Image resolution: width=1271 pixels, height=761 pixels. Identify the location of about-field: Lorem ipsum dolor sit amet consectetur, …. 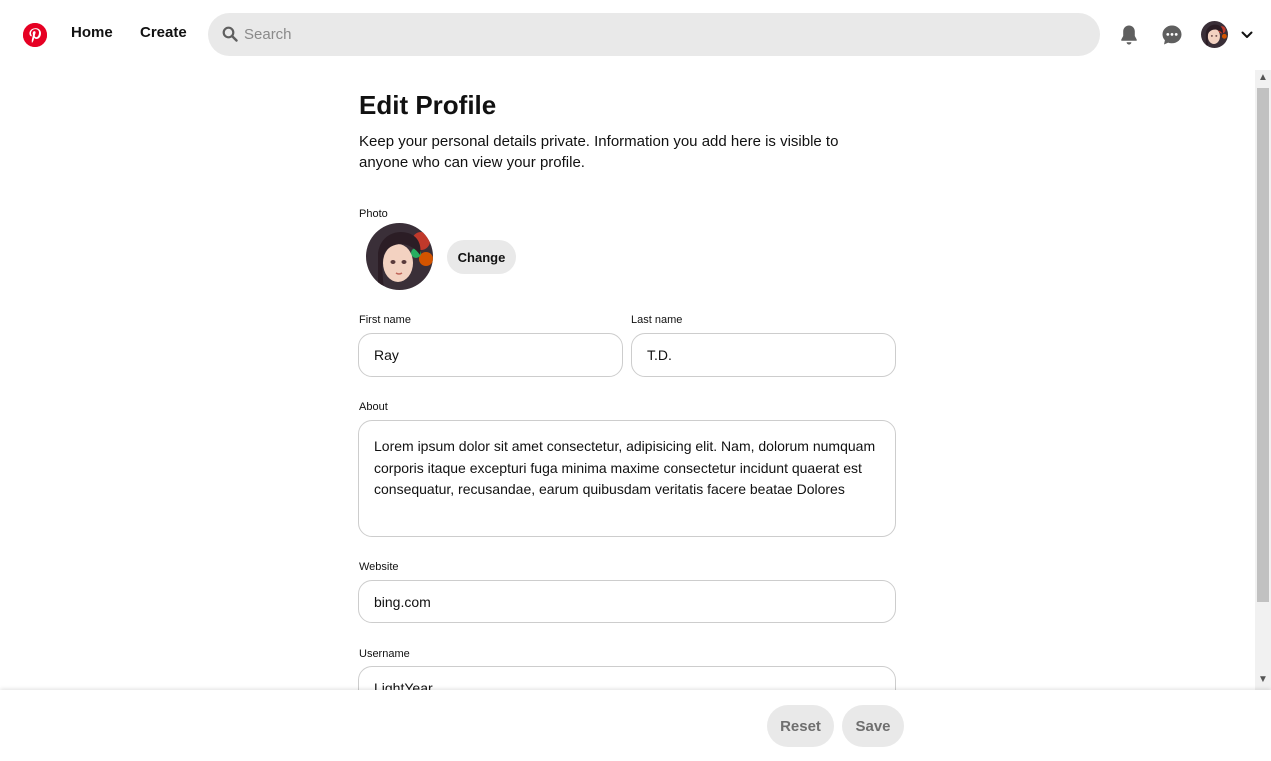
(627, 478).